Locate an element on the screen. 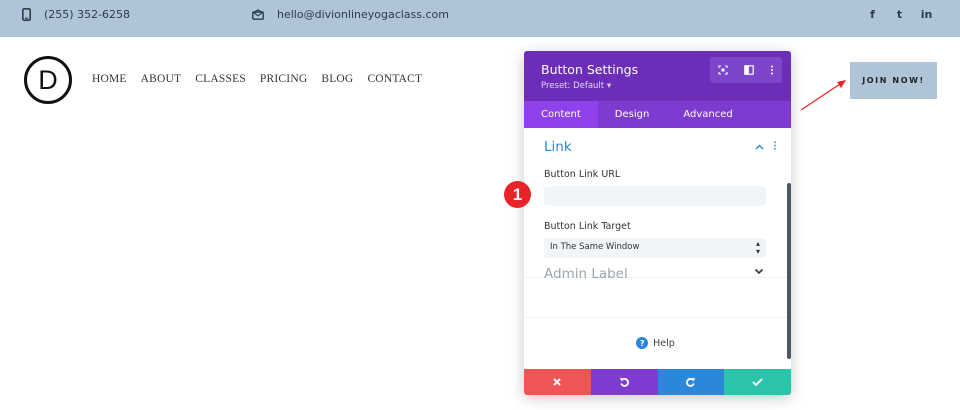 The width and height of the screenshot is (960, 410). header-icon-group is located at coordinates (746, 70).